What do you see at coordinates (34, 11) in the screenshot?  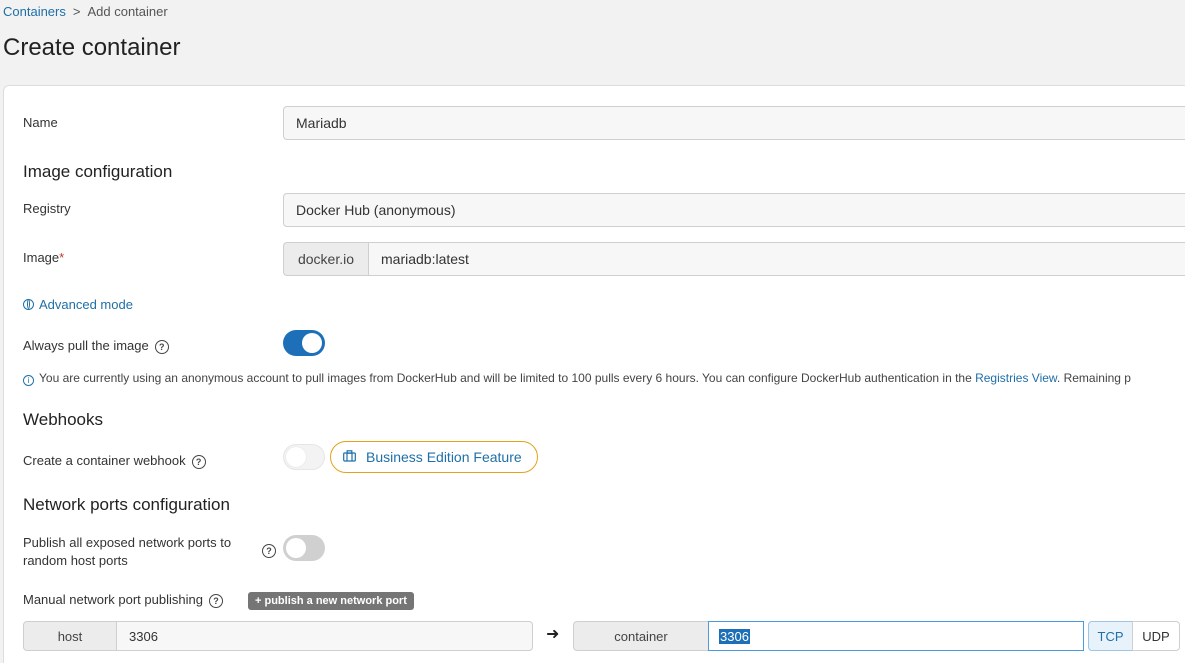 I see `breadcrumb-containers-link: Containers` at bounding box center [34, 11].